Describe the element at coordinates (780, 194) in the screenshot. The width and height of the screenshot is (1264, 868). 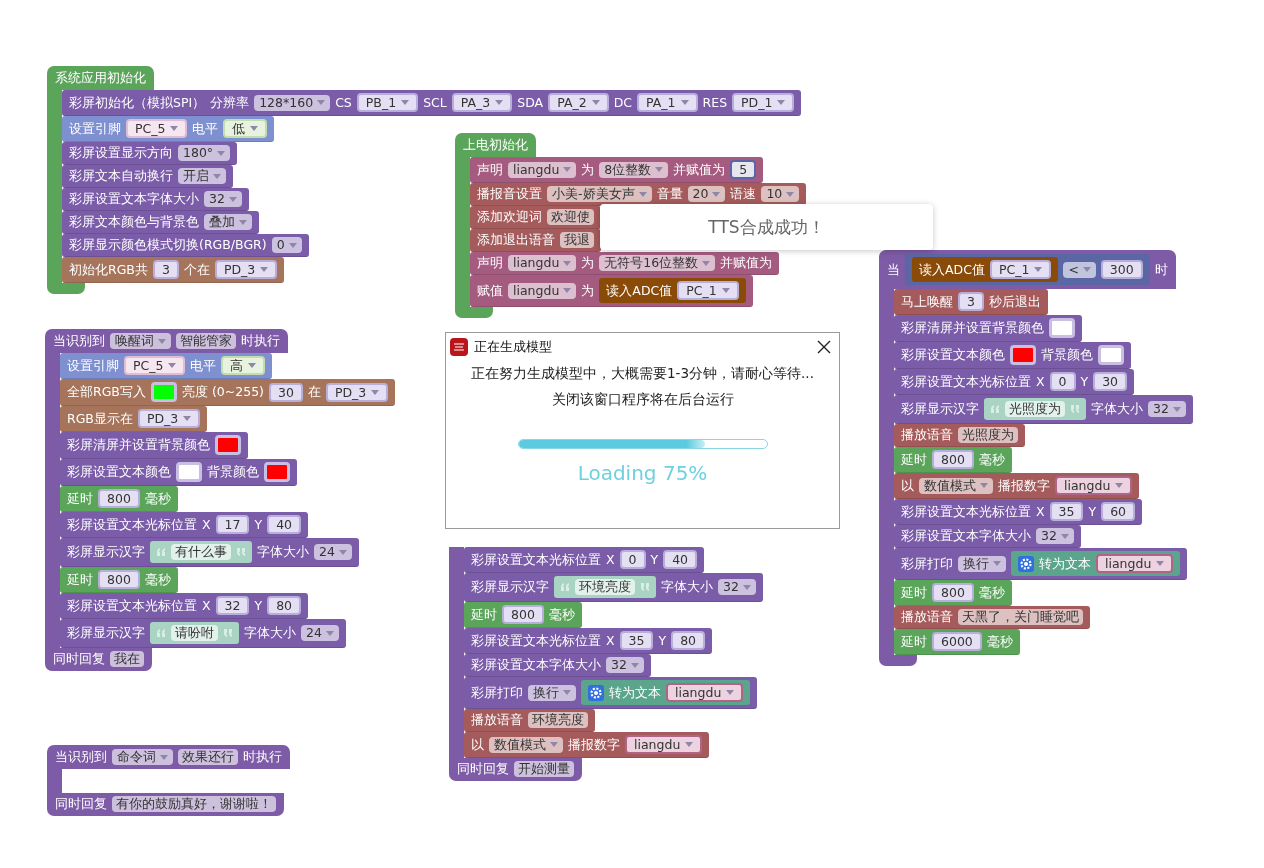
I see `dropdown: 10` at that location.